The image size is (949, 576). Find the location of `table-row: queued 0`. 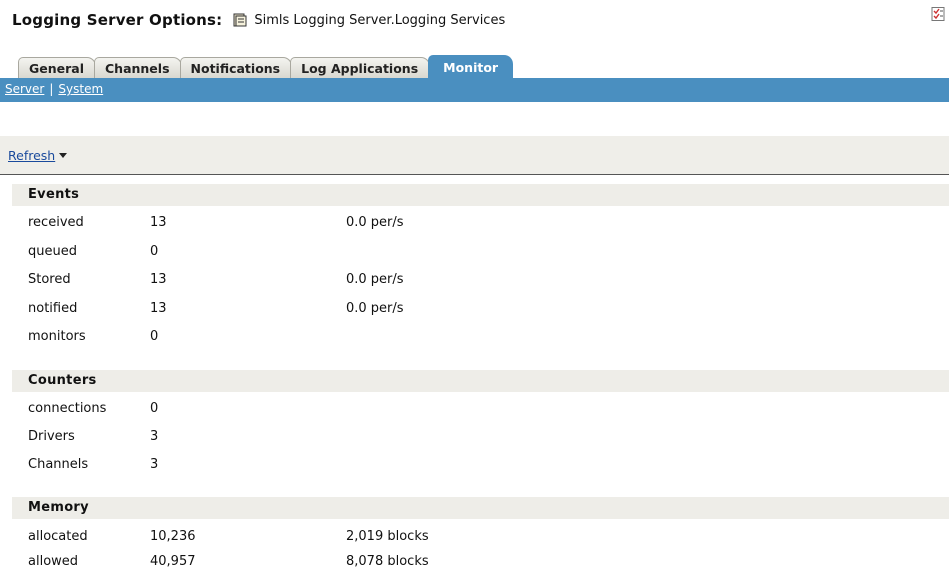

table-row: queued 0 is located at coordinates (478, 252).